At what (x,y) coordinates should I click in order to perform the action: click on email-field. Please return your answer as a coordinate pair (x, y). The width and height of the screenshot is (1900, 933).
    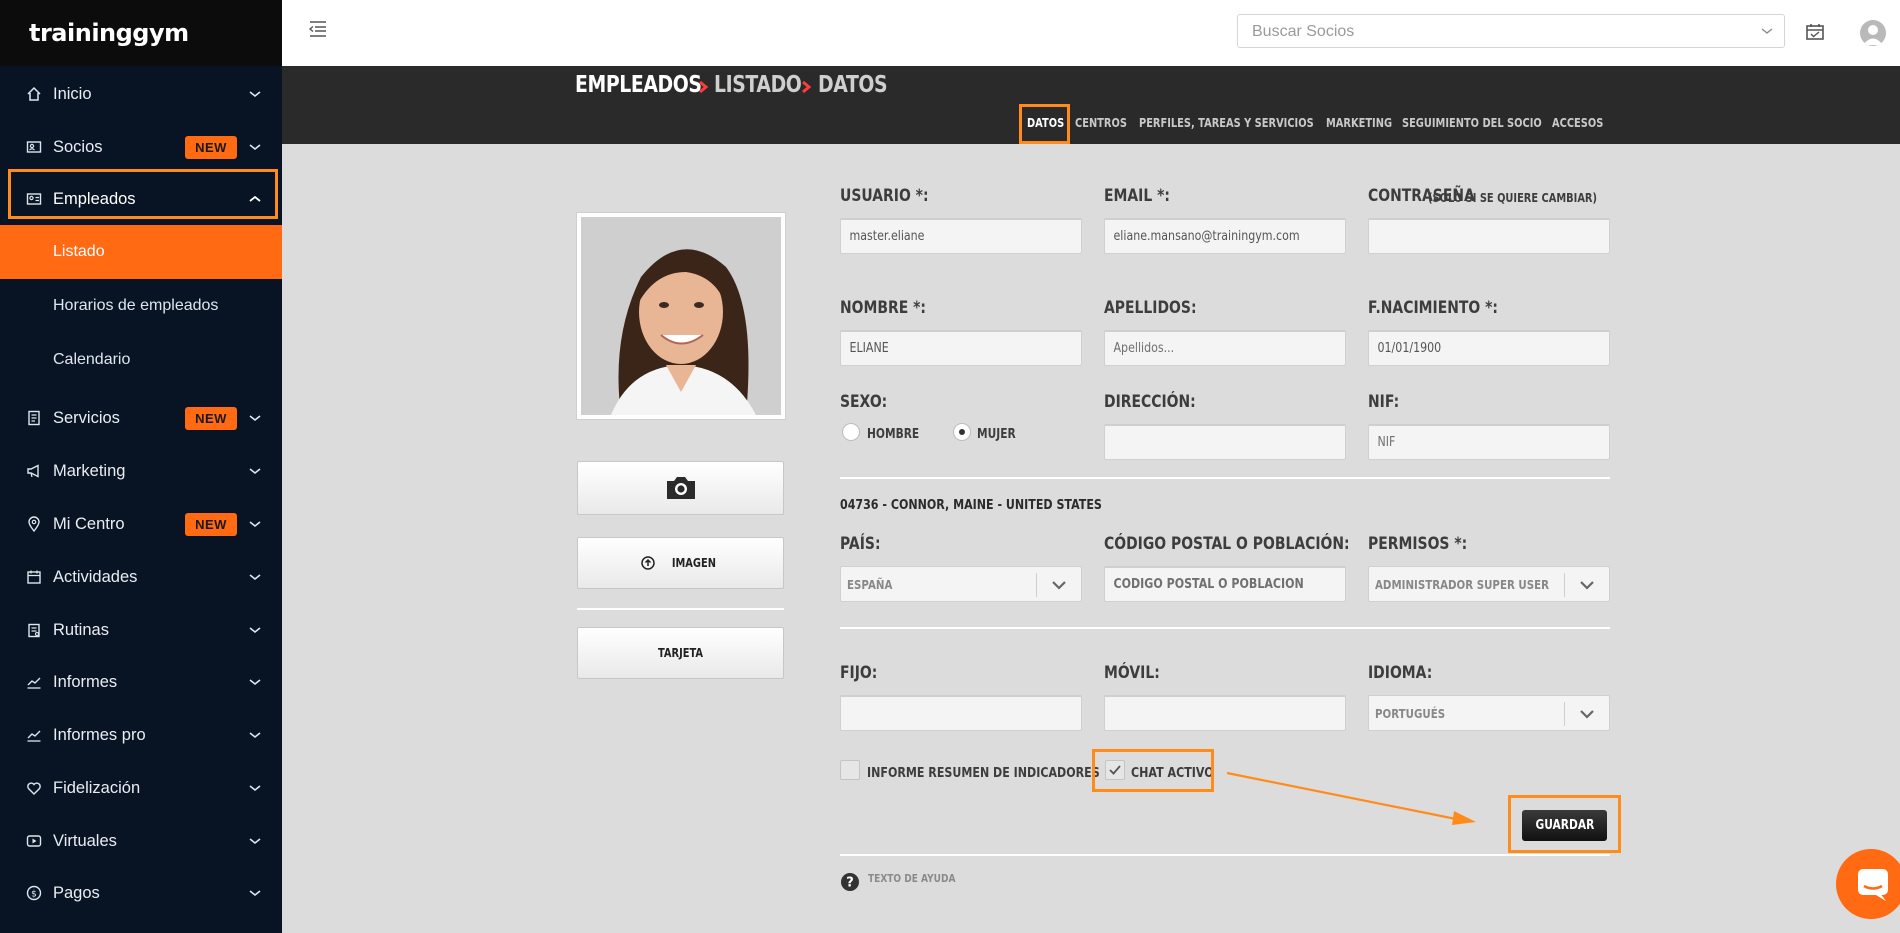
    Looking at the image, I should click on (1225, 236).